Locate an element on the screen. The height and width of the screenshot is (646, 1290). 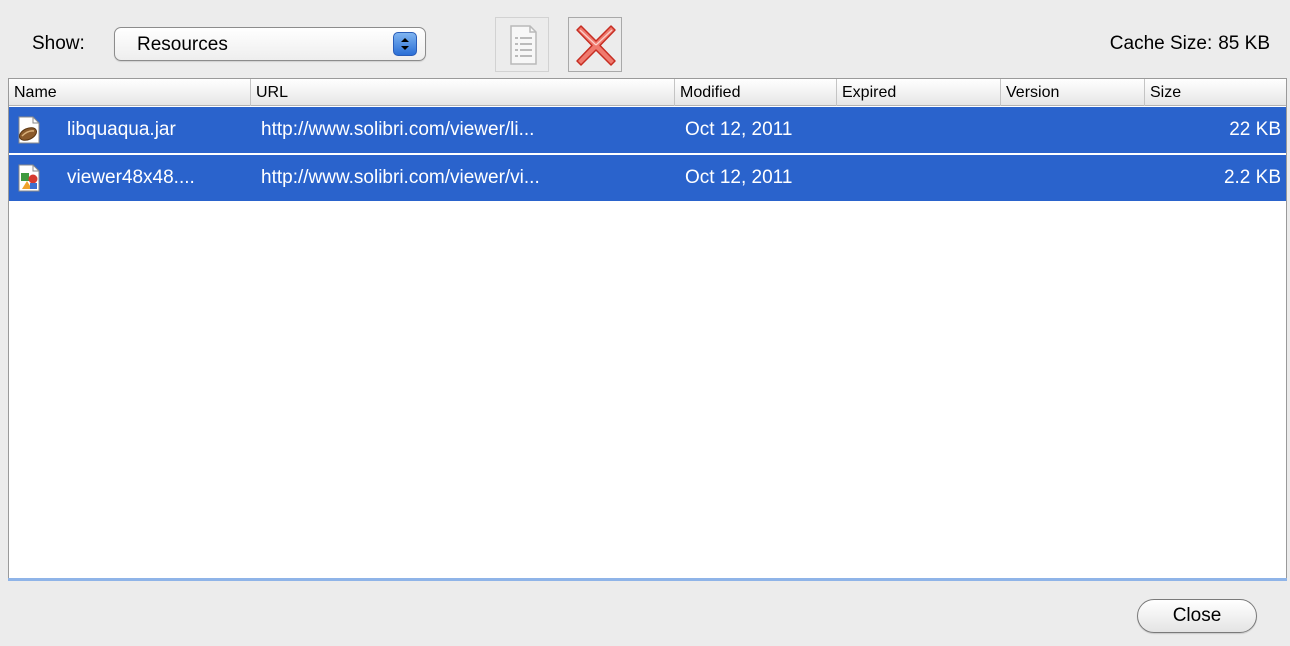
table-bottom-edge is located at coordinates (647, 579).